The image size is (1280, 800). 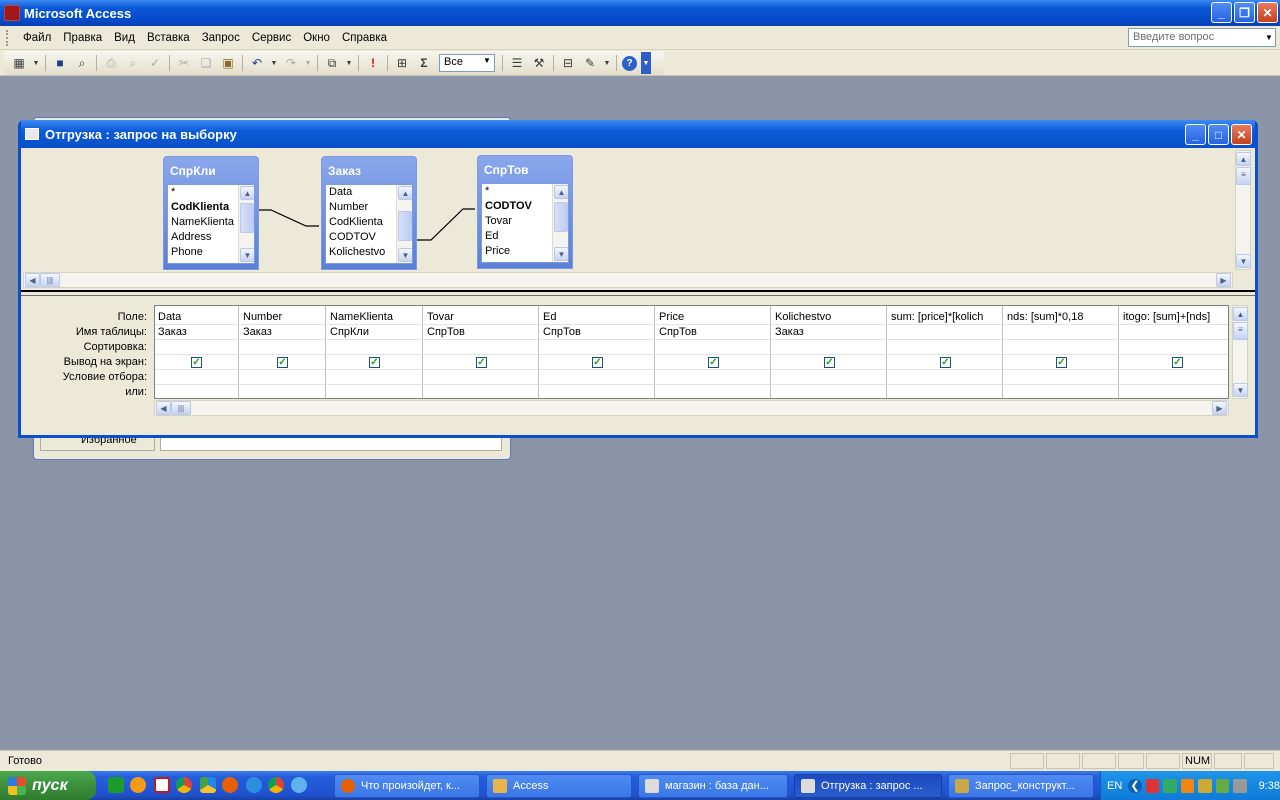 I want to click on quick-launch-firefox-icon, so click(x=230, y=785).